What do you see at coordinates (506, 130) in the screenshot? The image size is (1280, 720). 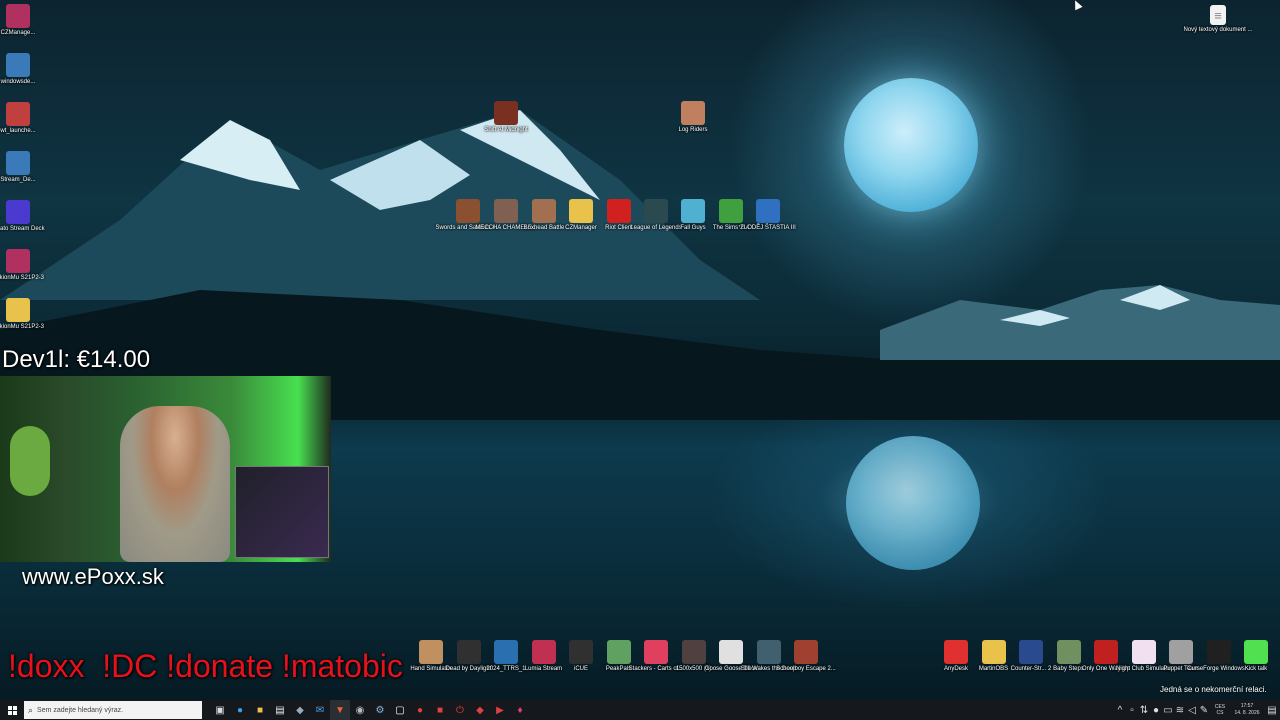 I see `desktop-icon-label: Shift At Midnight` at bounding box center [506, 130].